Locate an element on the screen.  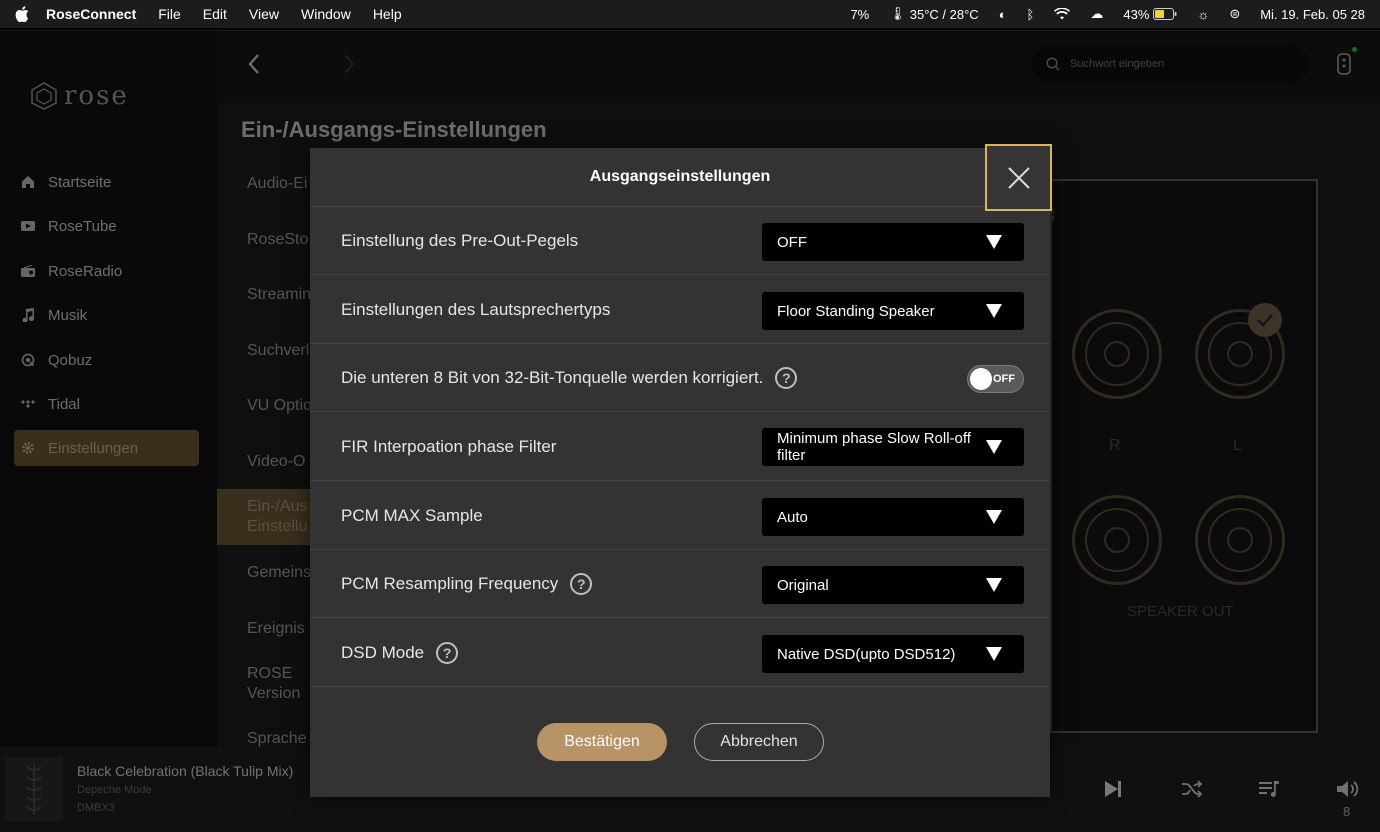
menu-app-name: RoseConnect is located at coordinates (91, 14).